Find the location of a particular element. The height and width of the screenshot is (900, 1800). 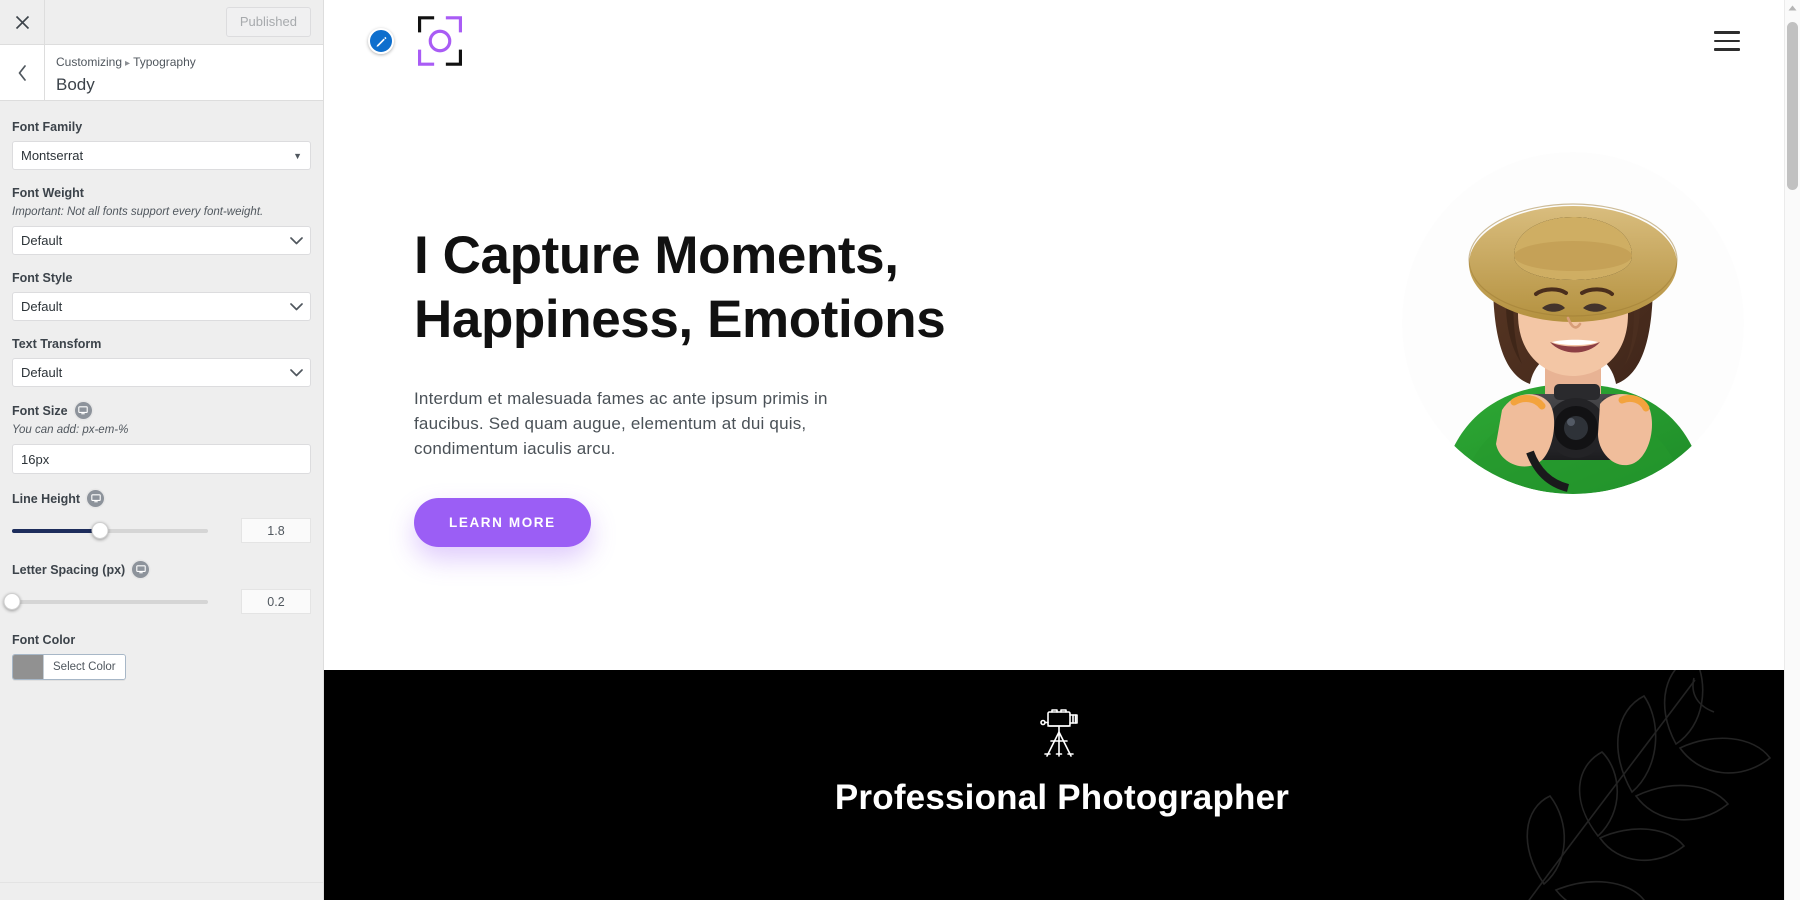

sidebar-divider is located at coordinates (161, 882).